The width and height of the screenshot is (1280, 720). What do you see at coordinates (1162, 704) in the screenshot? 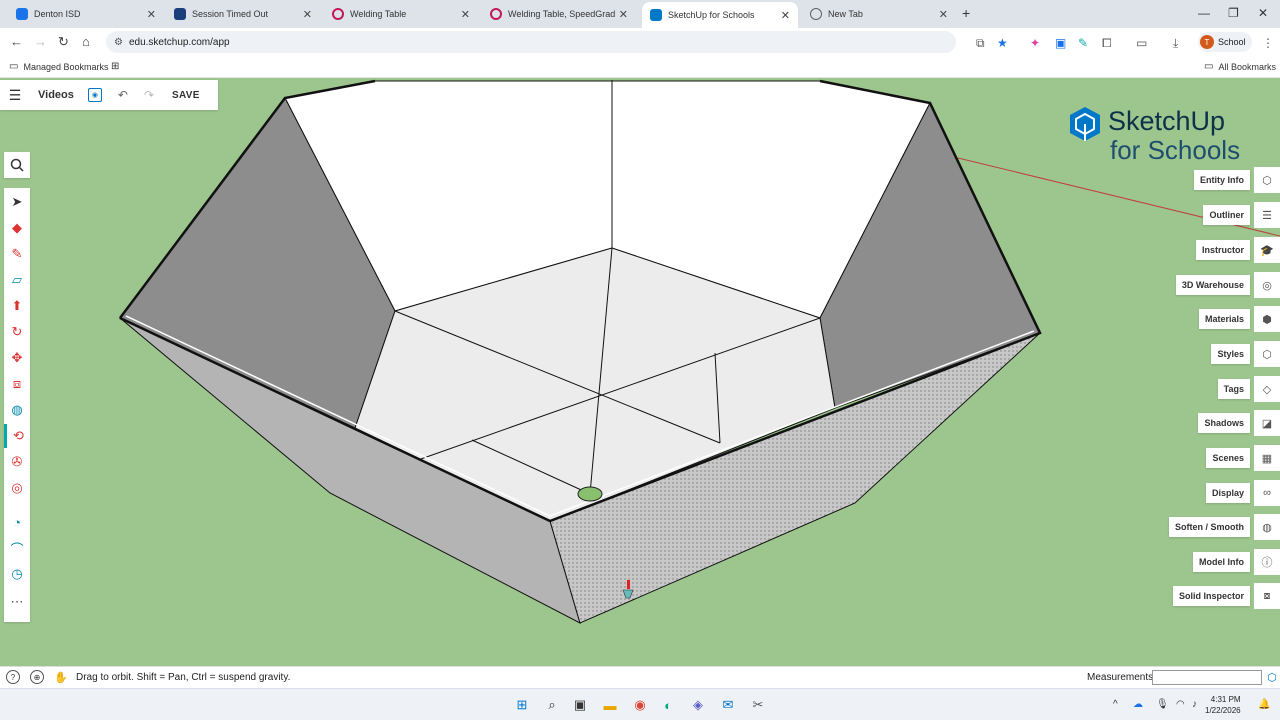
I see `microphone-icon: 🎙` at bounding box center [1162, 704].